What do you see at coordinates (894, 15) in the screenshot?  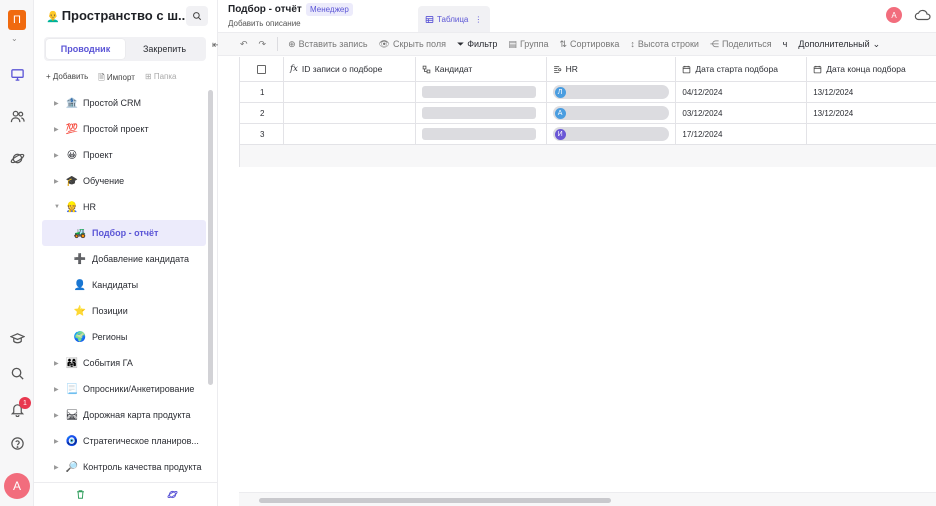 I see `header-avatar: А` at bounding box center [894, 15].